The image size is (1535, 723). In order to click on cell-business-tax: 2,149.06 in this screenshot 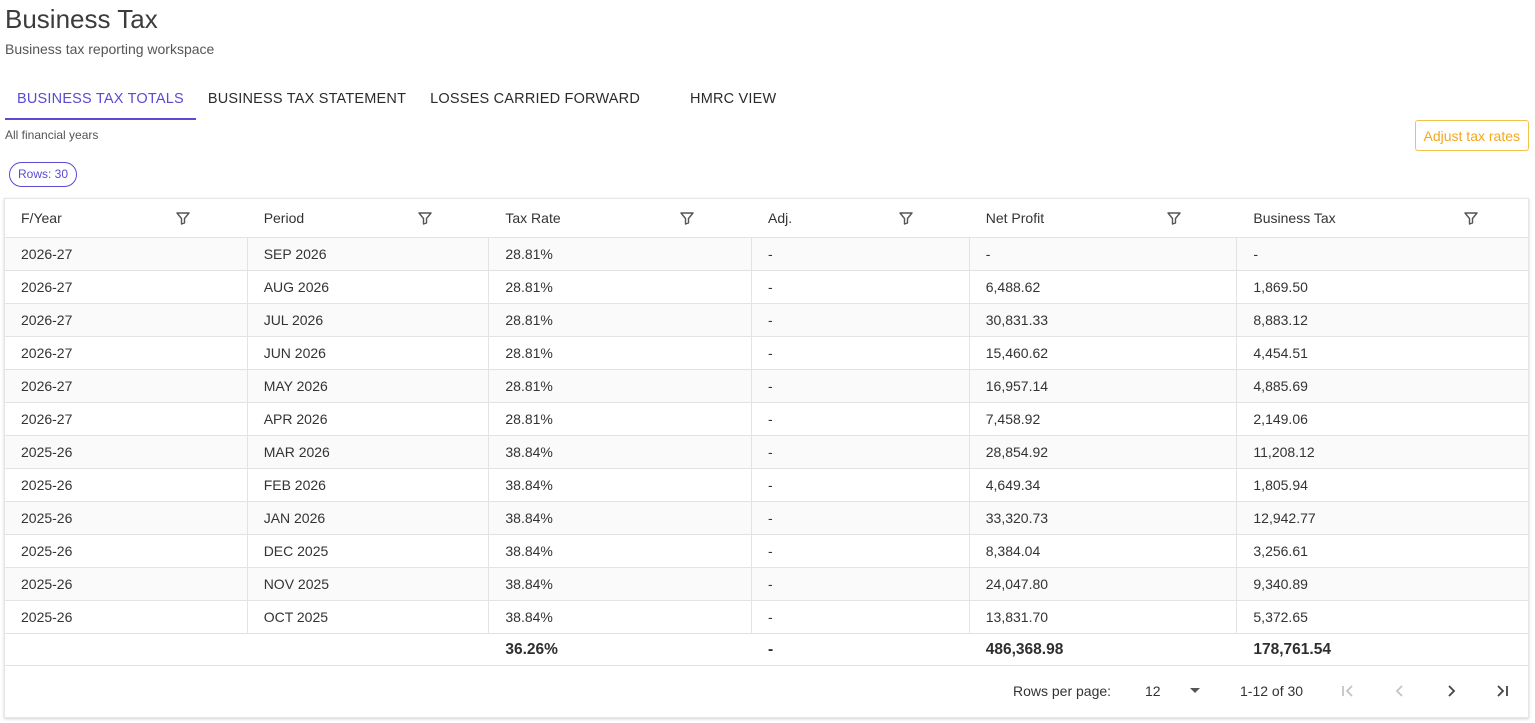, I will do `click(1280, 419)`.